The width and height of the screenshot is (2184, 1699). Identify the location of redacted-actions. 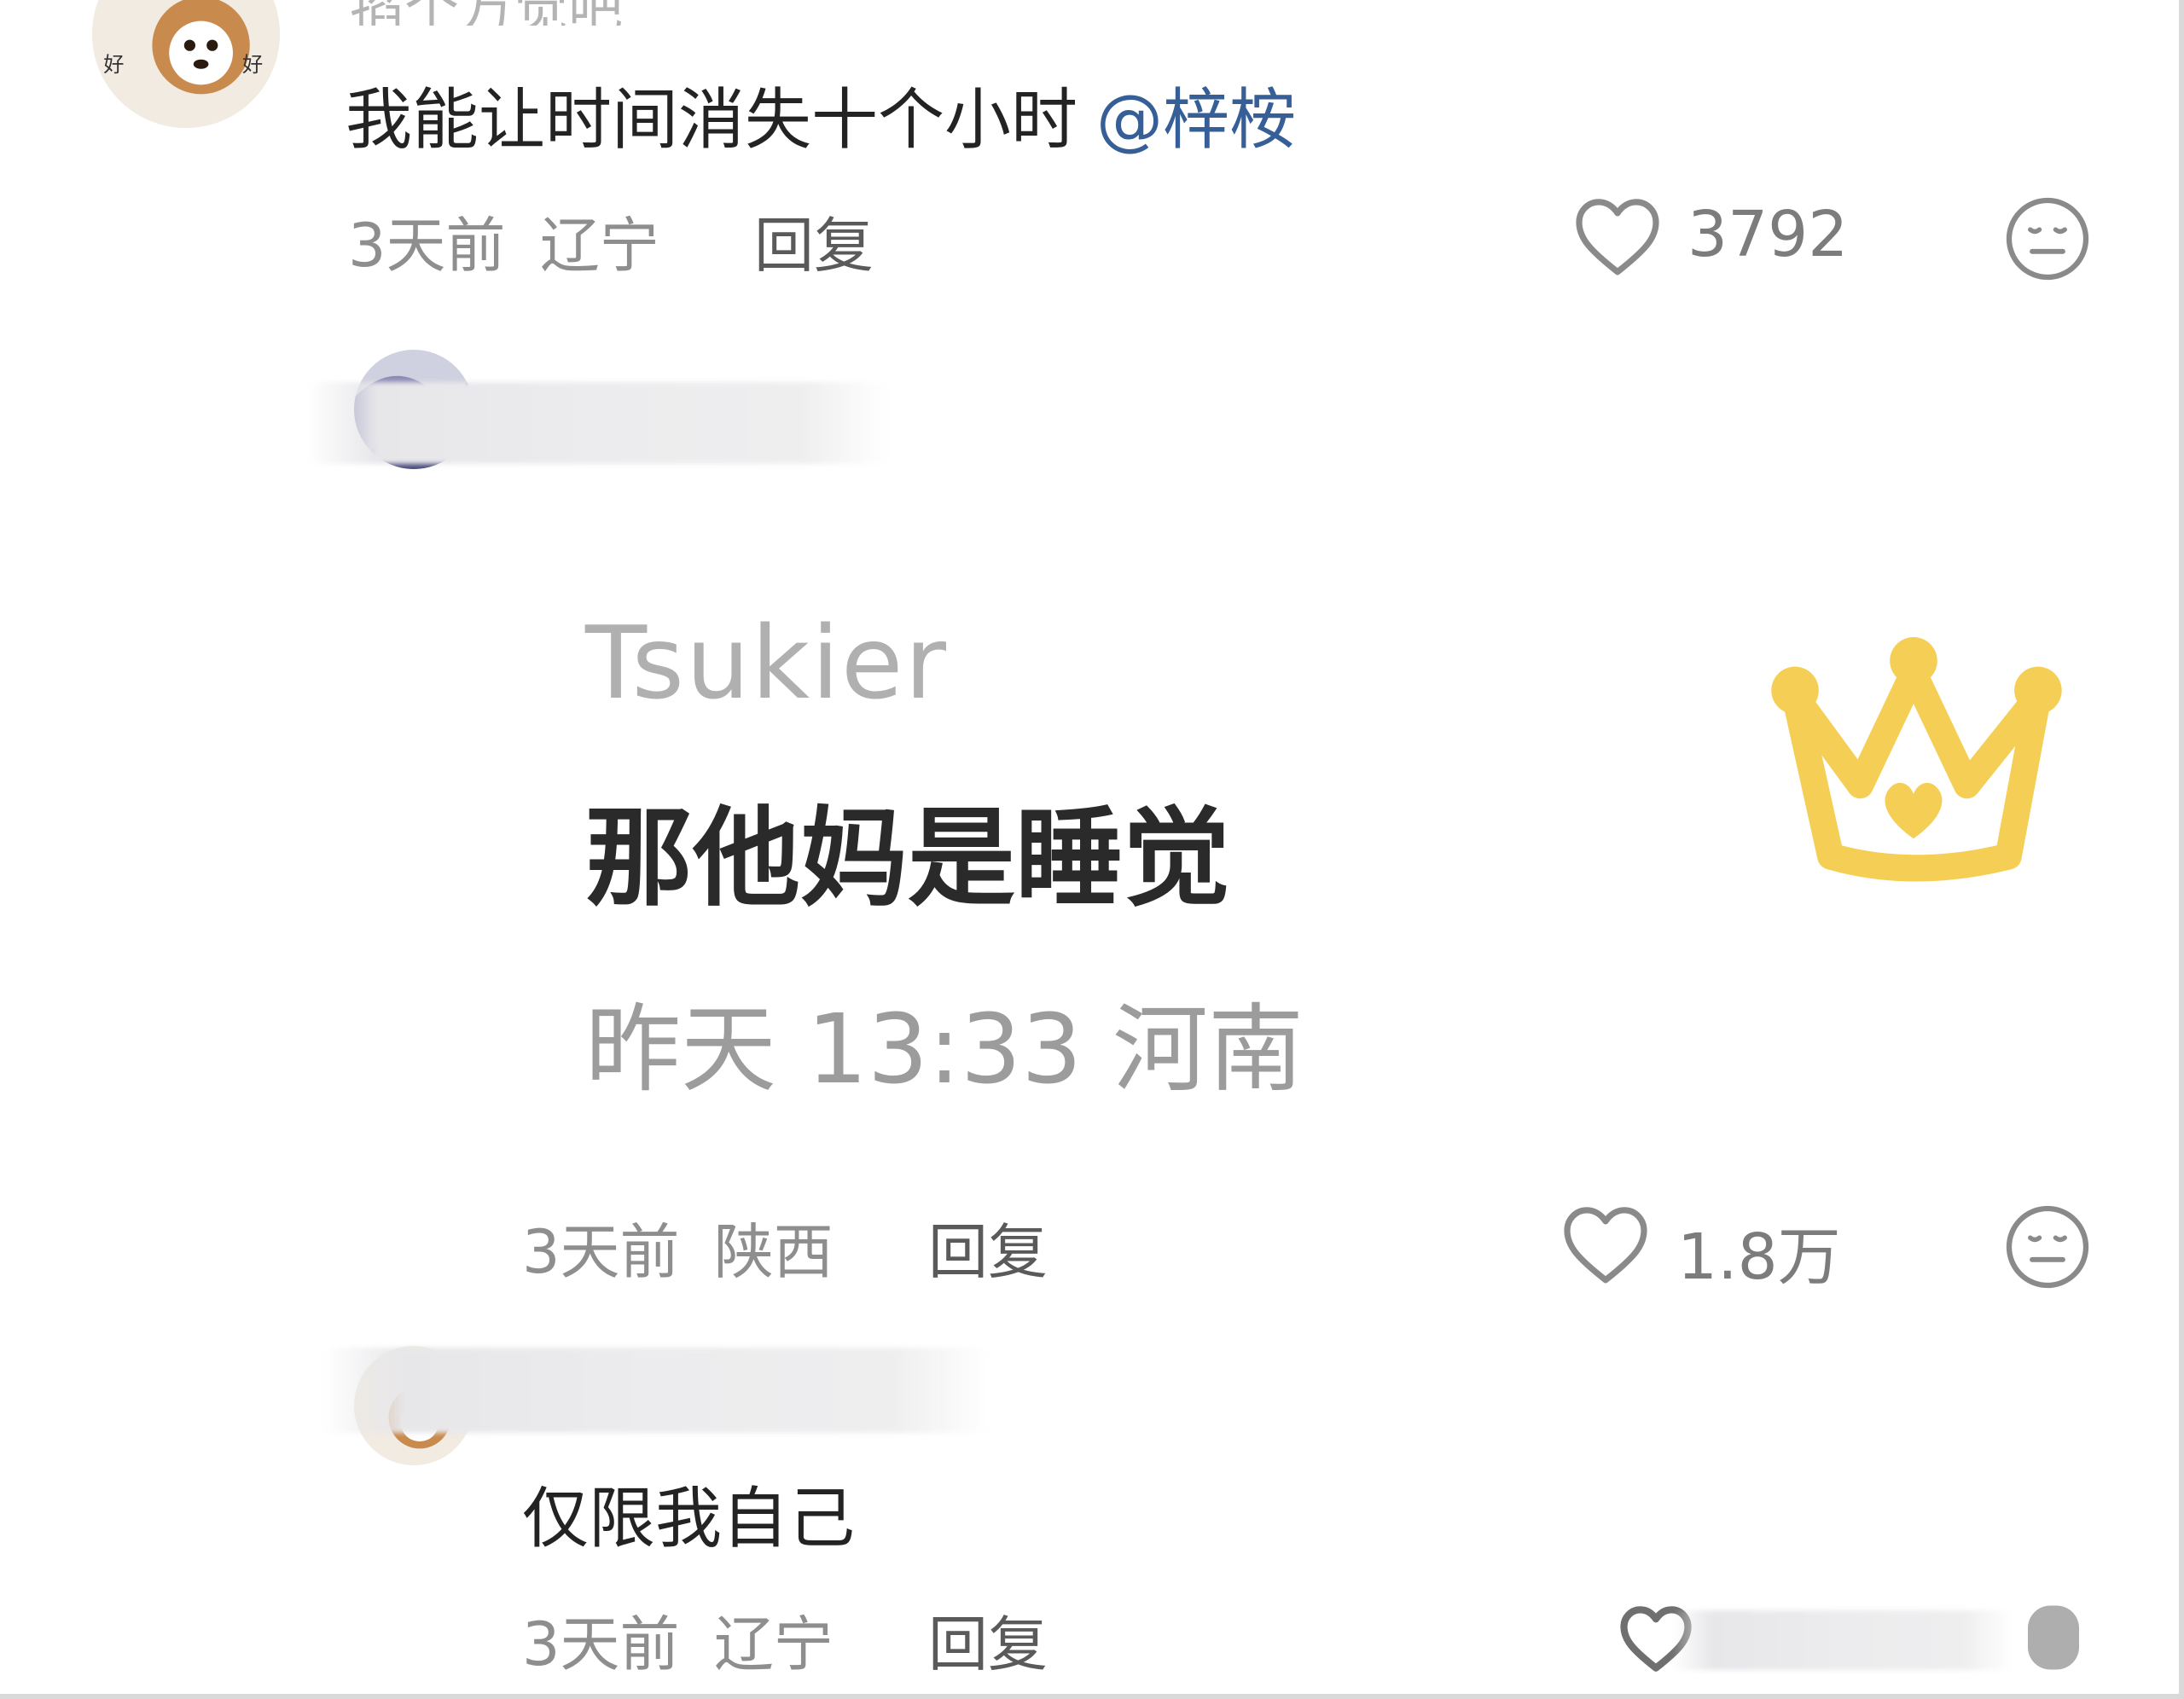
(1843, 1640).